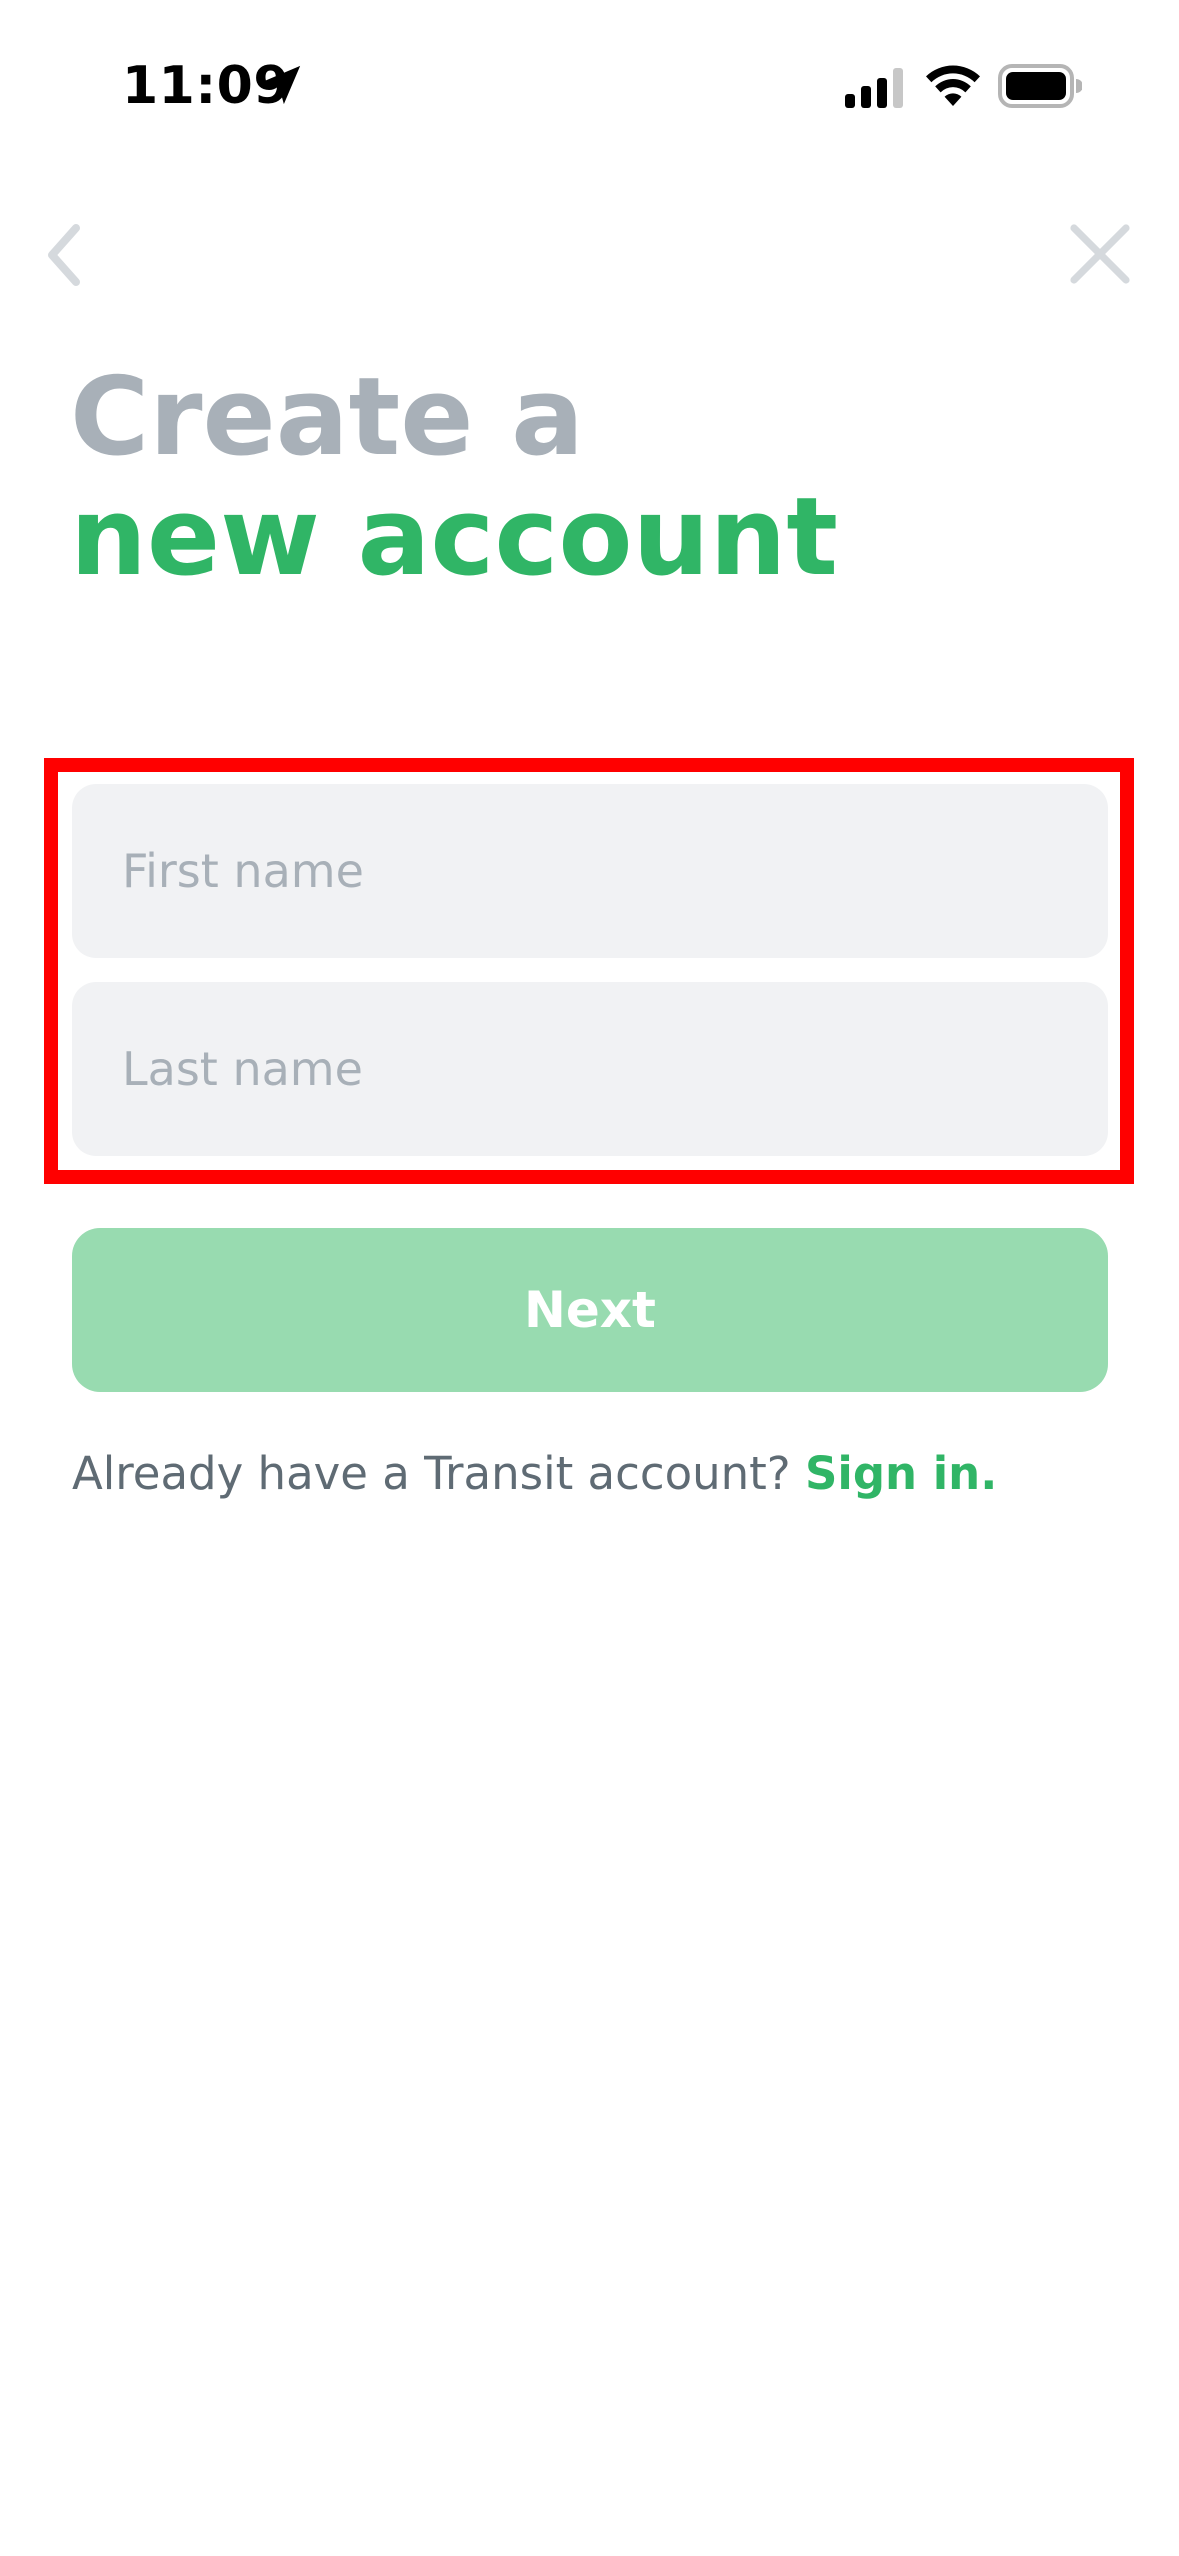 The width and height of the screenshot is (1179, 2556). Describe the element at coordinates (454, 537) in the screenshot. I see `page-title-line2: new account` at that location.